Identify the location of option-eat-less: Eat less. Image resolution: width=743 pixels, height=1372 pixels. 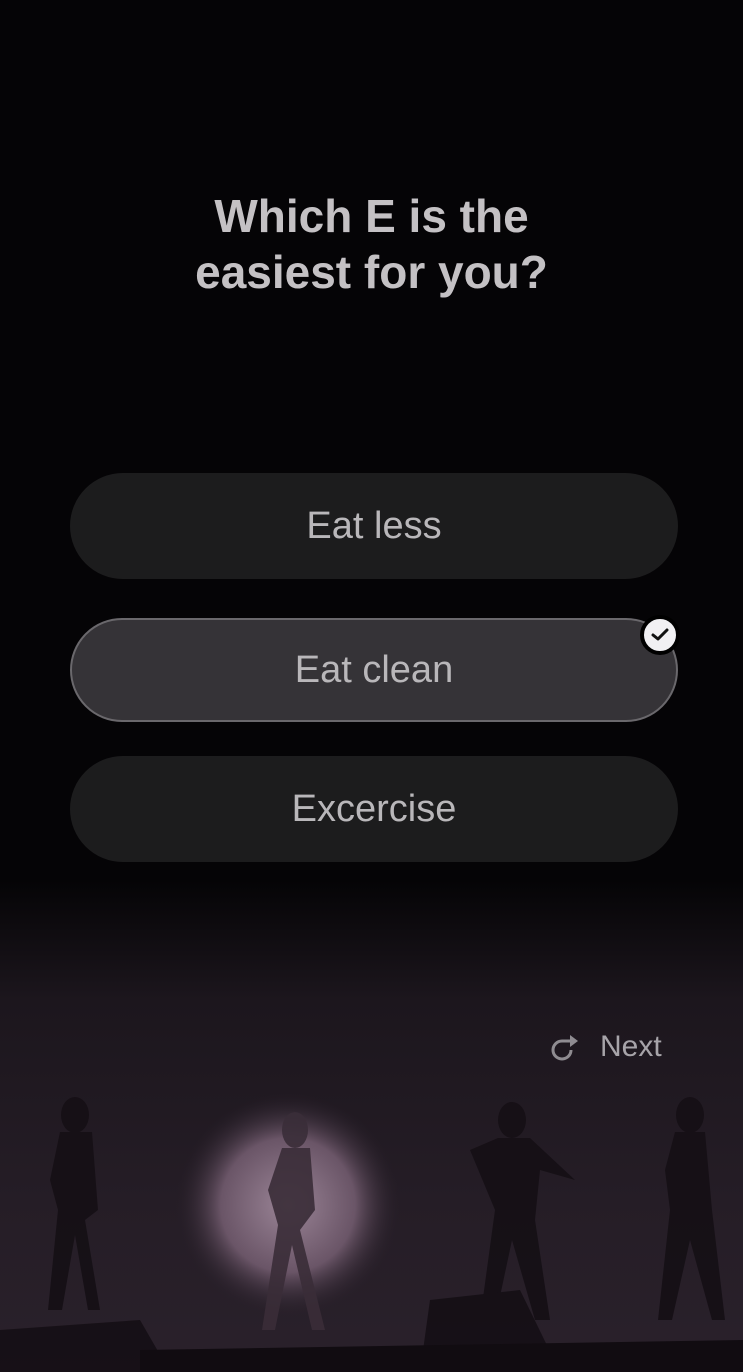
(374, 526).